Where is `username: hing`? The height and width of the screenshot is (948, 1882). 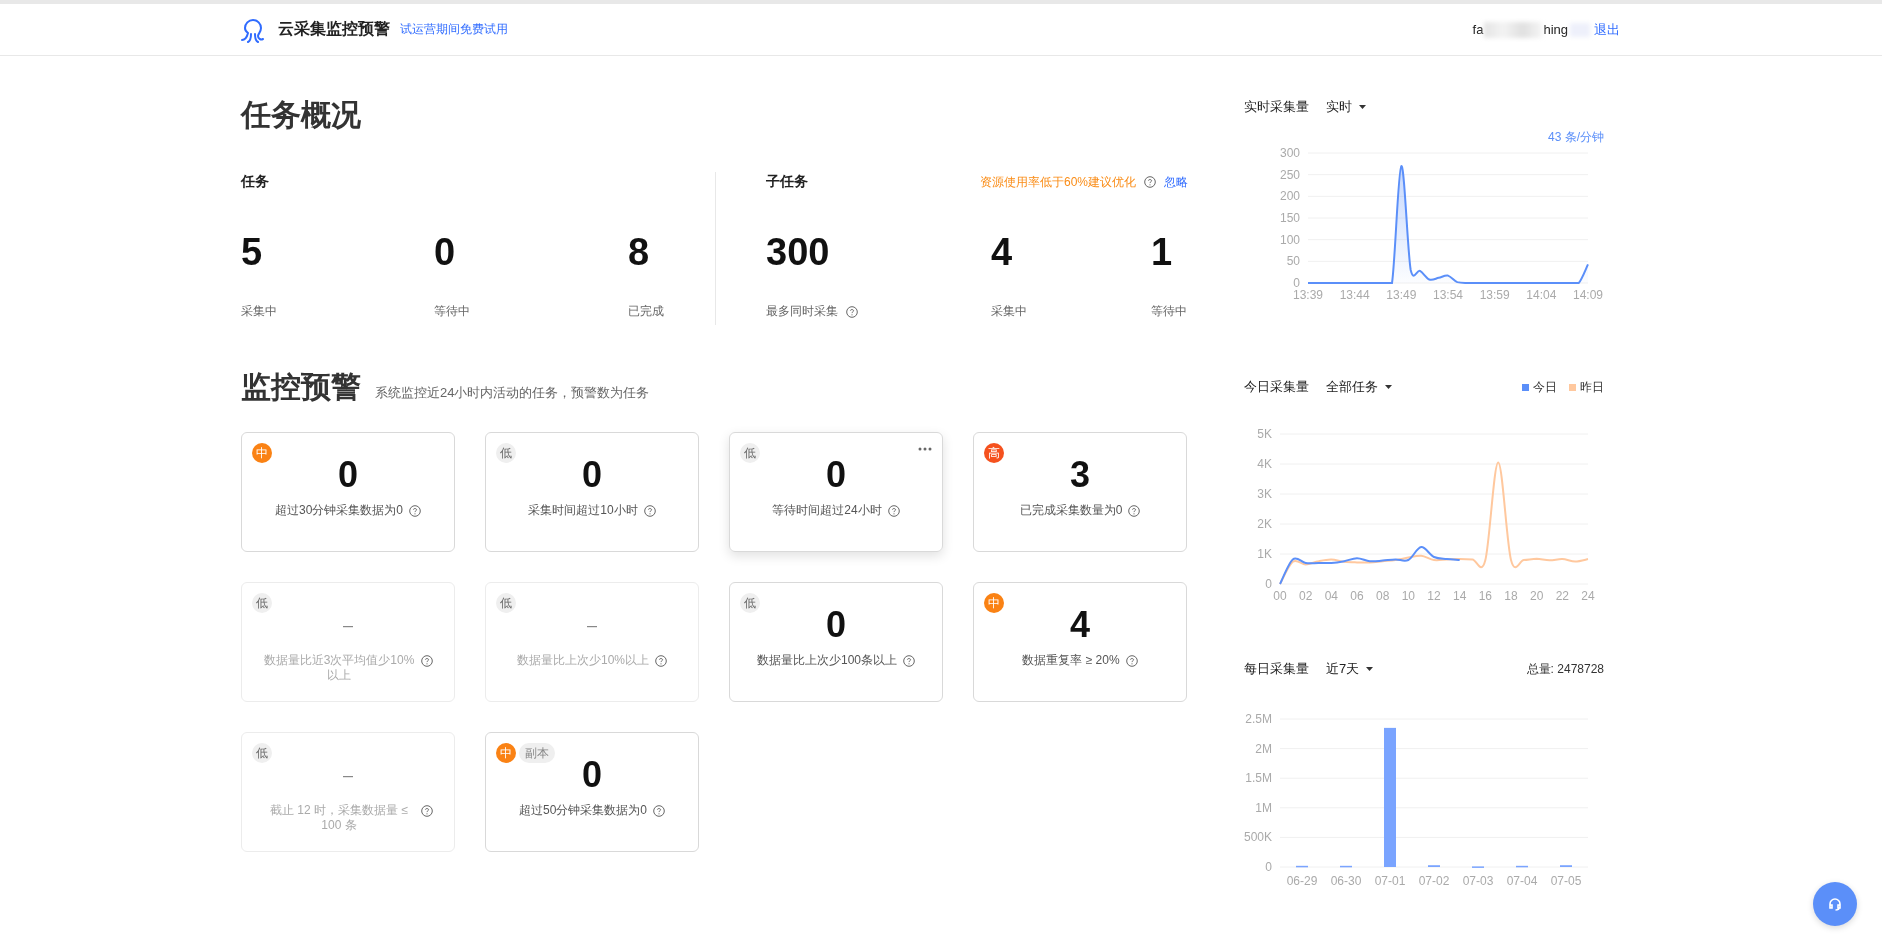
username: hing is located at coordinates (1555, 29).